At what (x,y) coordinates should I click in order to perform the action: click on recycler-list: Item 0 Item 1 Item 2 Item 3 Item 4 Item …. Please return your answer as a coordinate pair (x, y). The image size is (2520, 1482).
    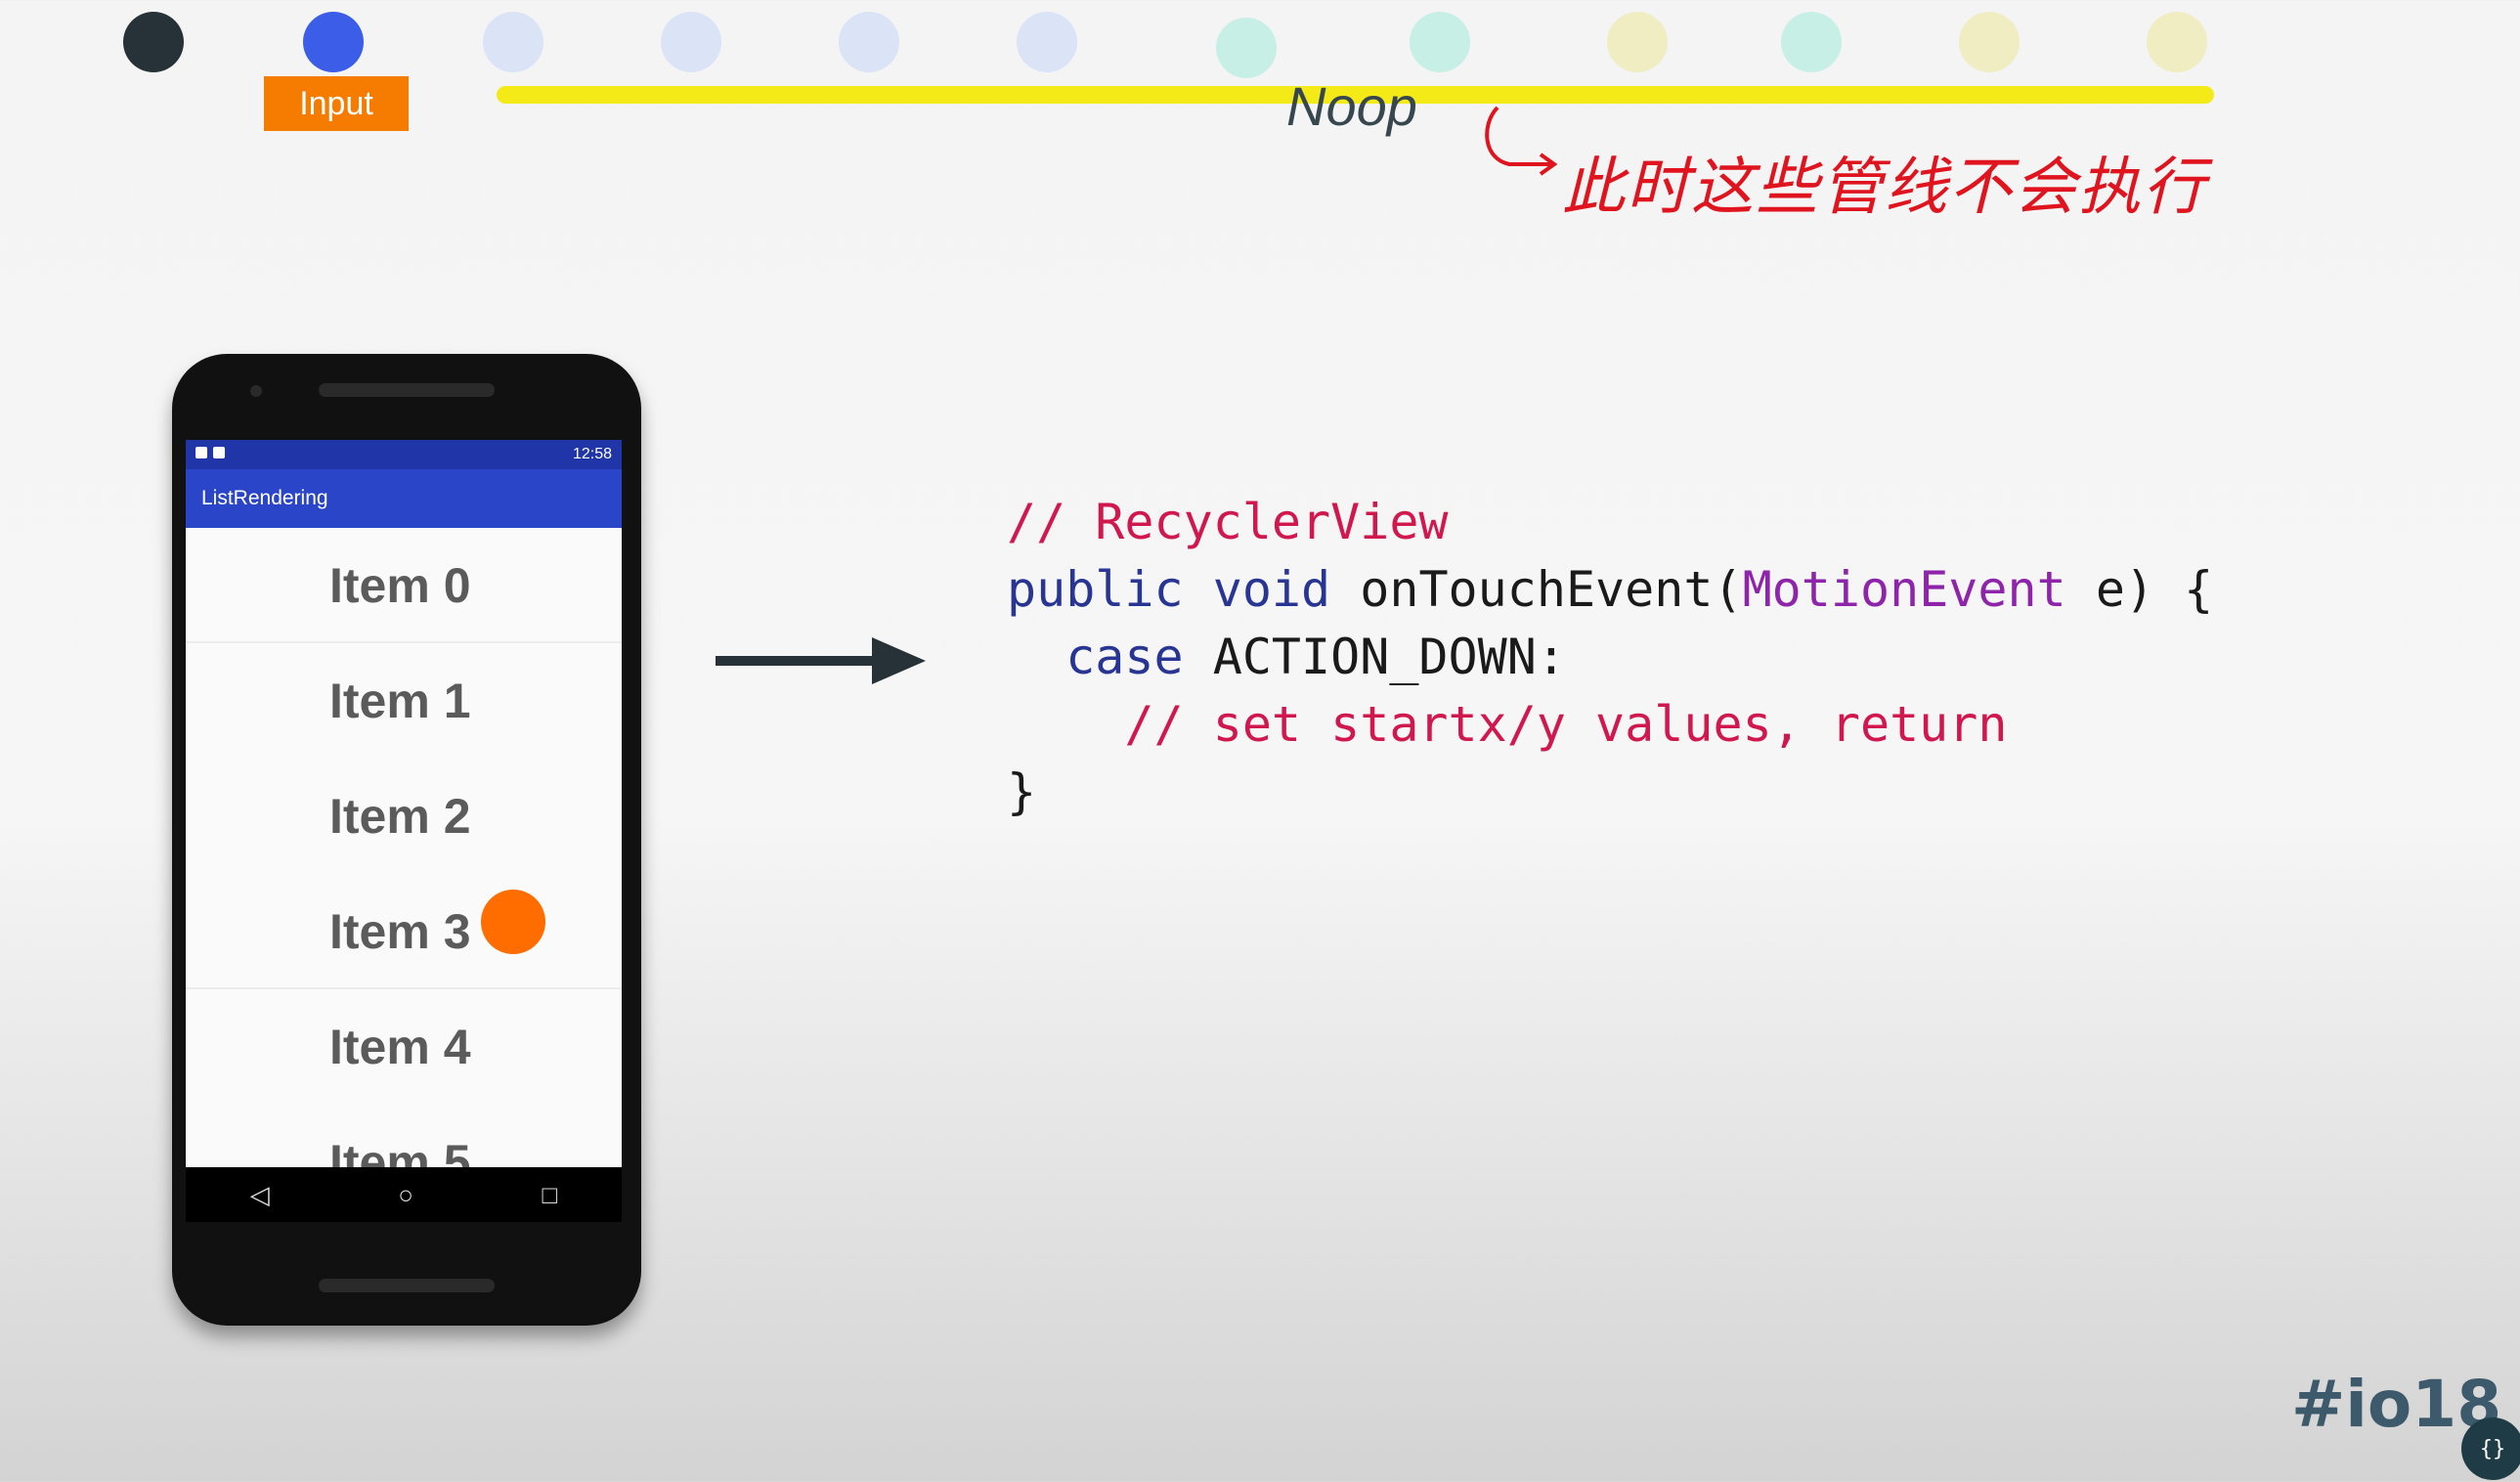
    Looking at the image, I should click on (404, 851).